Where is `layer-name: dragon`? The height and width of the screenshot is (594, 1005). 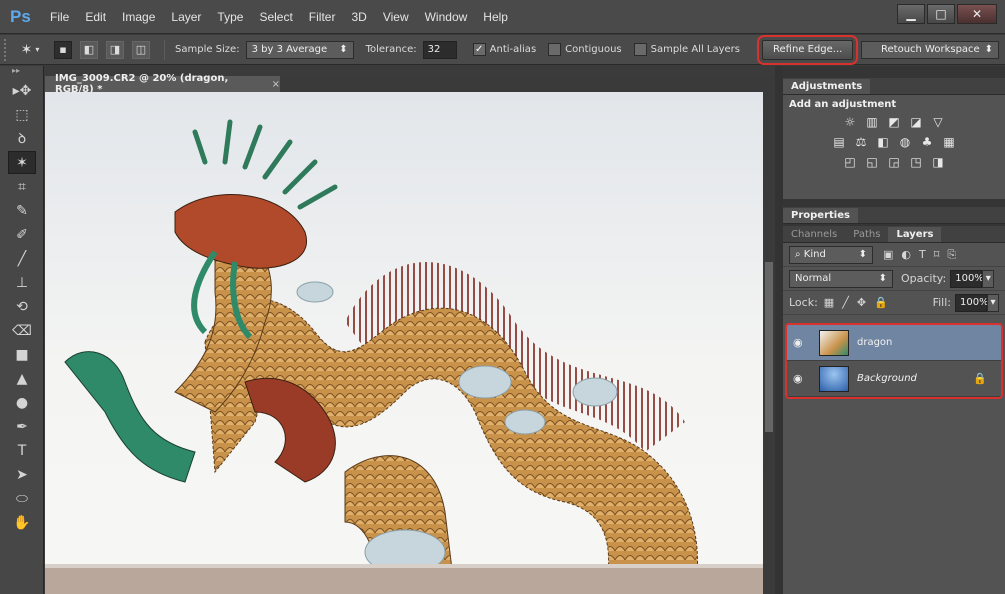 layer-name: dragon is located at coordinates (874, 342).